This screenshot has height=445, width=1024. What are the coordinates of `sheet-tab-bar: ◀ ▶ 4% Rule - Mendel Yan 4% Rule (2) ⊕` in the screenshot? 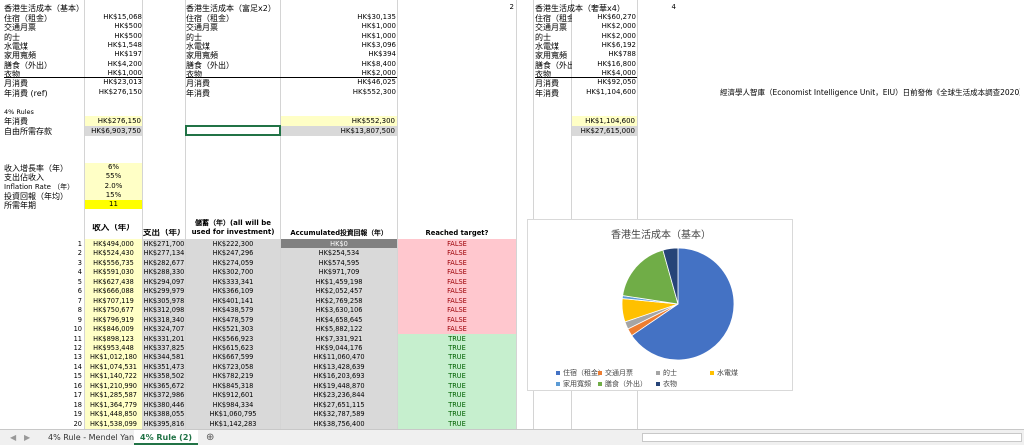 It's located at (512, 437).